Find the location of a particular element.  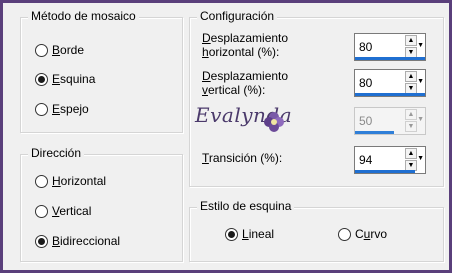

radio-horizontal: Horizontal is located at coordinates (70, 181).